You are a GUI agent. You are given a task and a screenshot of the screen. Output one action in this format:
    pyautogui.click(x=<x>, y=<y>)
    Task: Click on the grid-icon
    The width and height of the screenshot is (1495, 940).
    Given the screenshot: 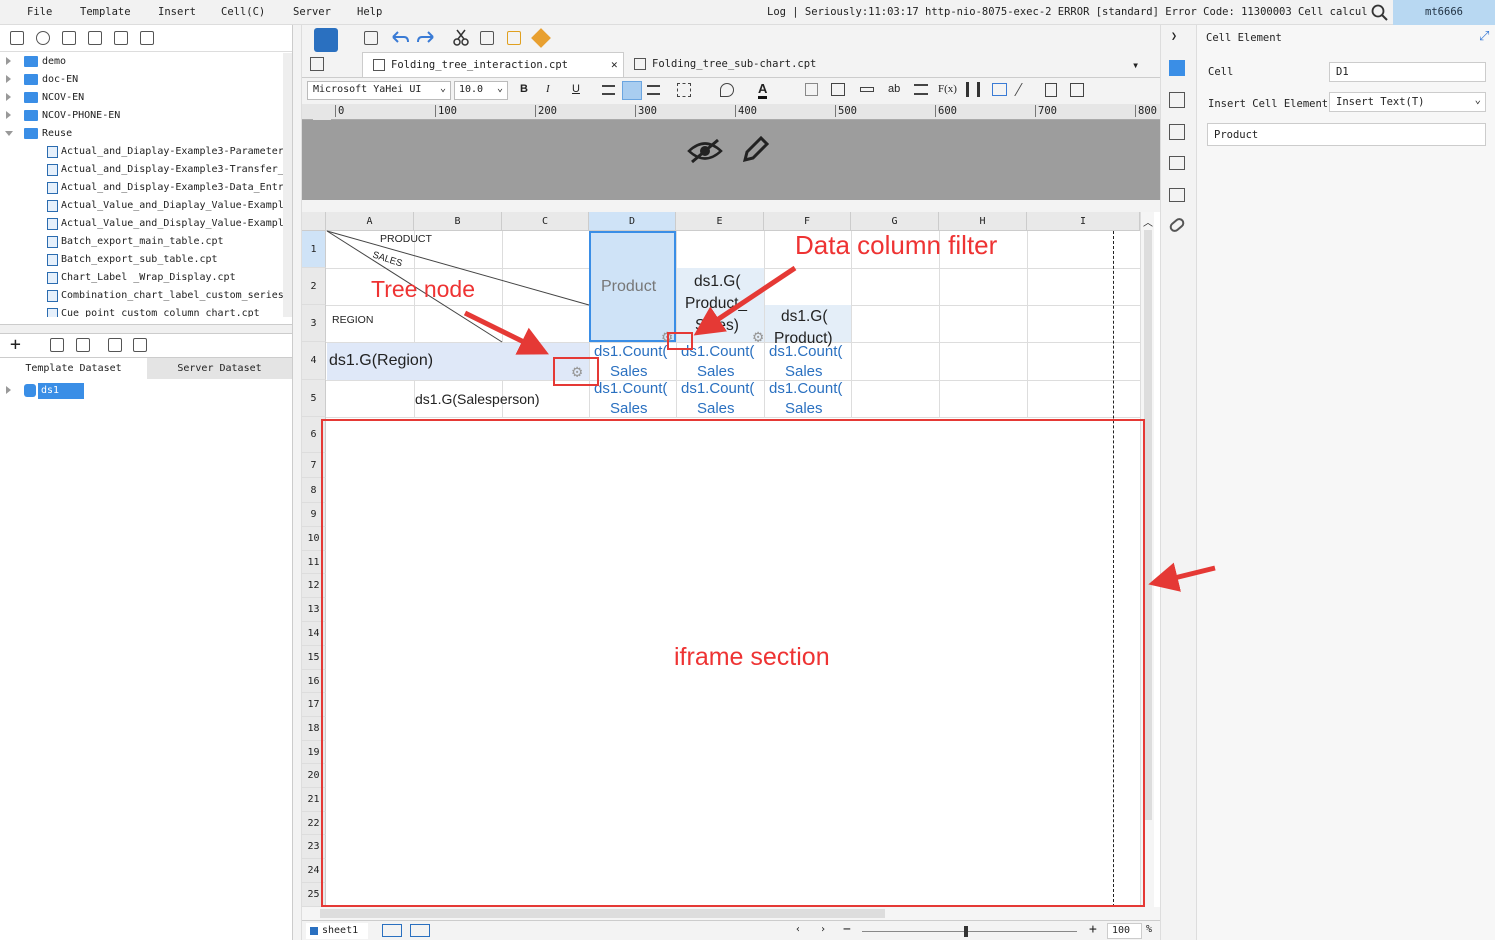 What is the action you would take?
    pyautogui.click(x=838, y=89)
    